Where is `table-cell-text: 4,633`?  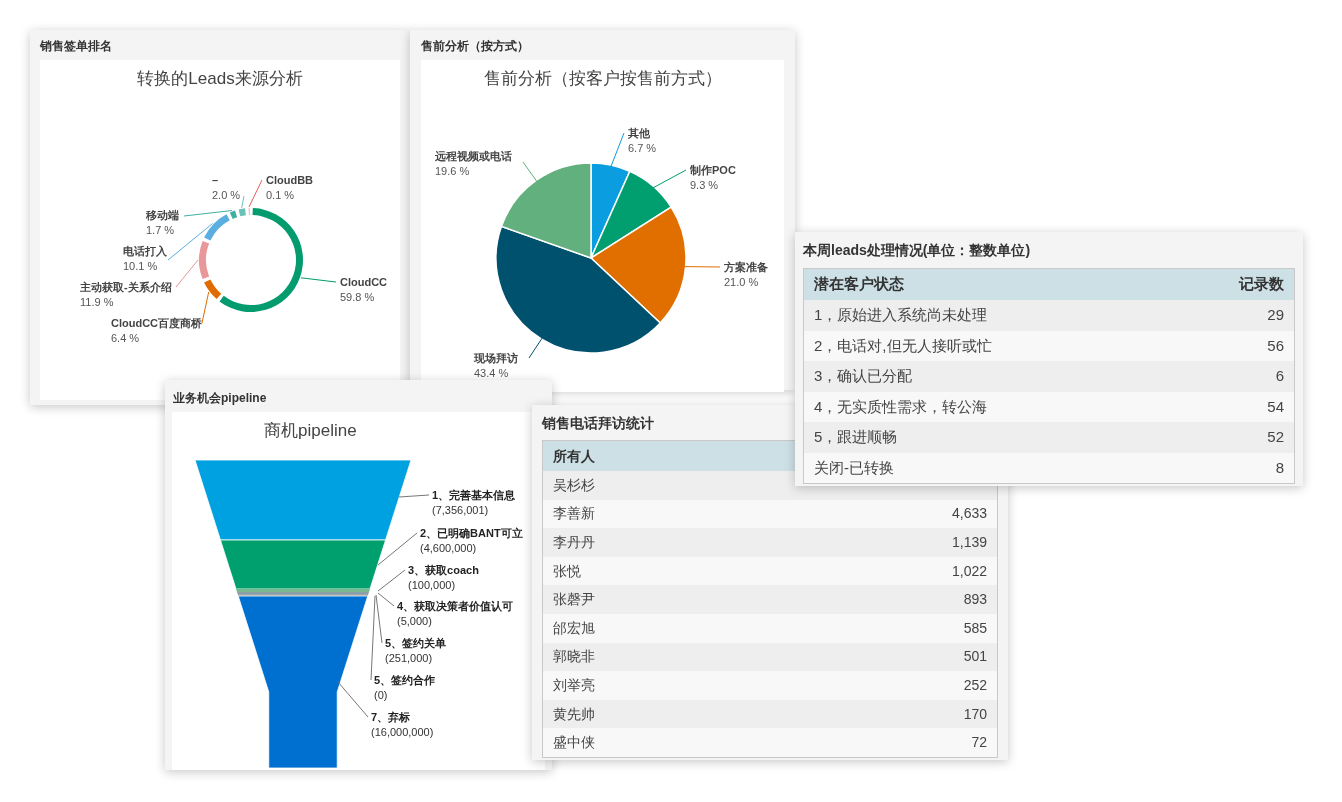 table-cell-text: 4,633 is located at coordinates (969, 514).